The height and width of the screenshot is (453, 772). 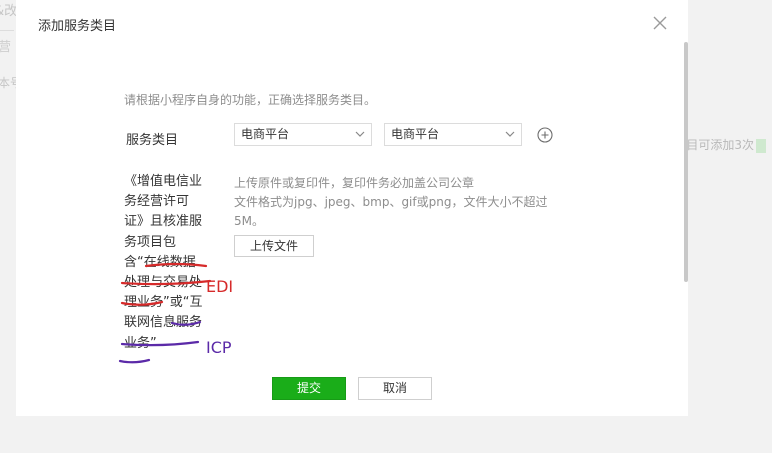 What do you see at coordinates (395, 388) in the screenshot?
I see `cancel-button: 取消` at bounding box center [395, 388].